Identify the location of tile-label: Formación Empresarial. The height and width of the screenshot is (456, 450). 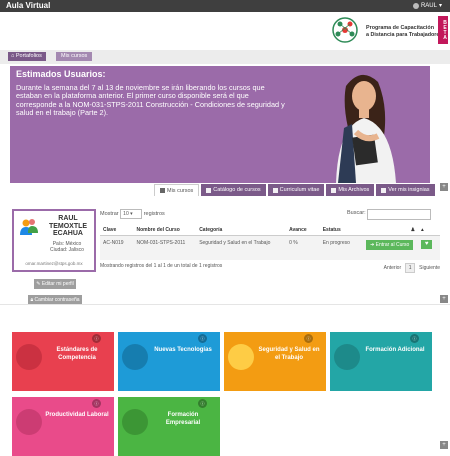
(183, 419).